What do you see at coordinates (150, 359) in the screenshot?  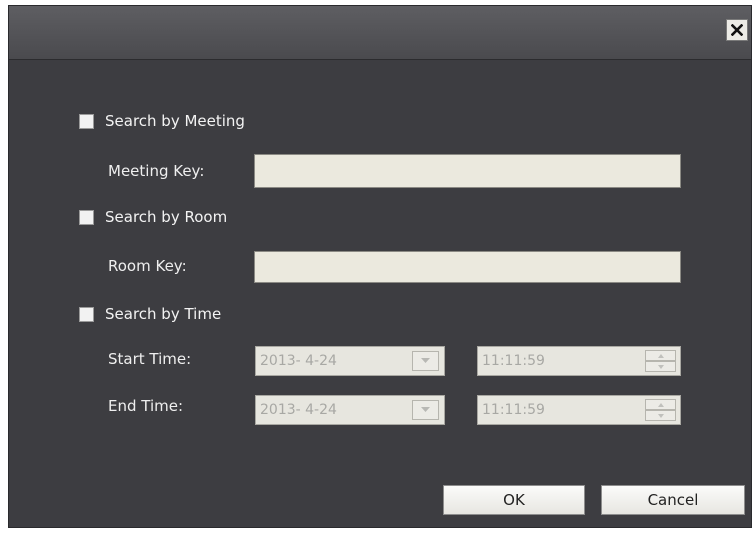 I see `start-time-label: Start Time:` at bounding box center [150, 359].